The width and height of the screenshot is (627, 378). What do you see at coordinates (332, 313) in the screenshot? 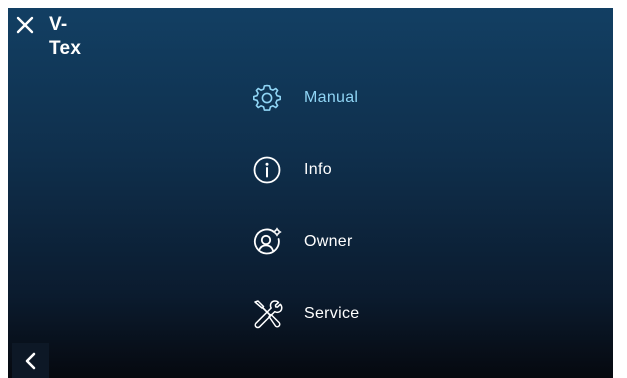
I see `menu-item-label: Service` at bounding box center [332, 313].